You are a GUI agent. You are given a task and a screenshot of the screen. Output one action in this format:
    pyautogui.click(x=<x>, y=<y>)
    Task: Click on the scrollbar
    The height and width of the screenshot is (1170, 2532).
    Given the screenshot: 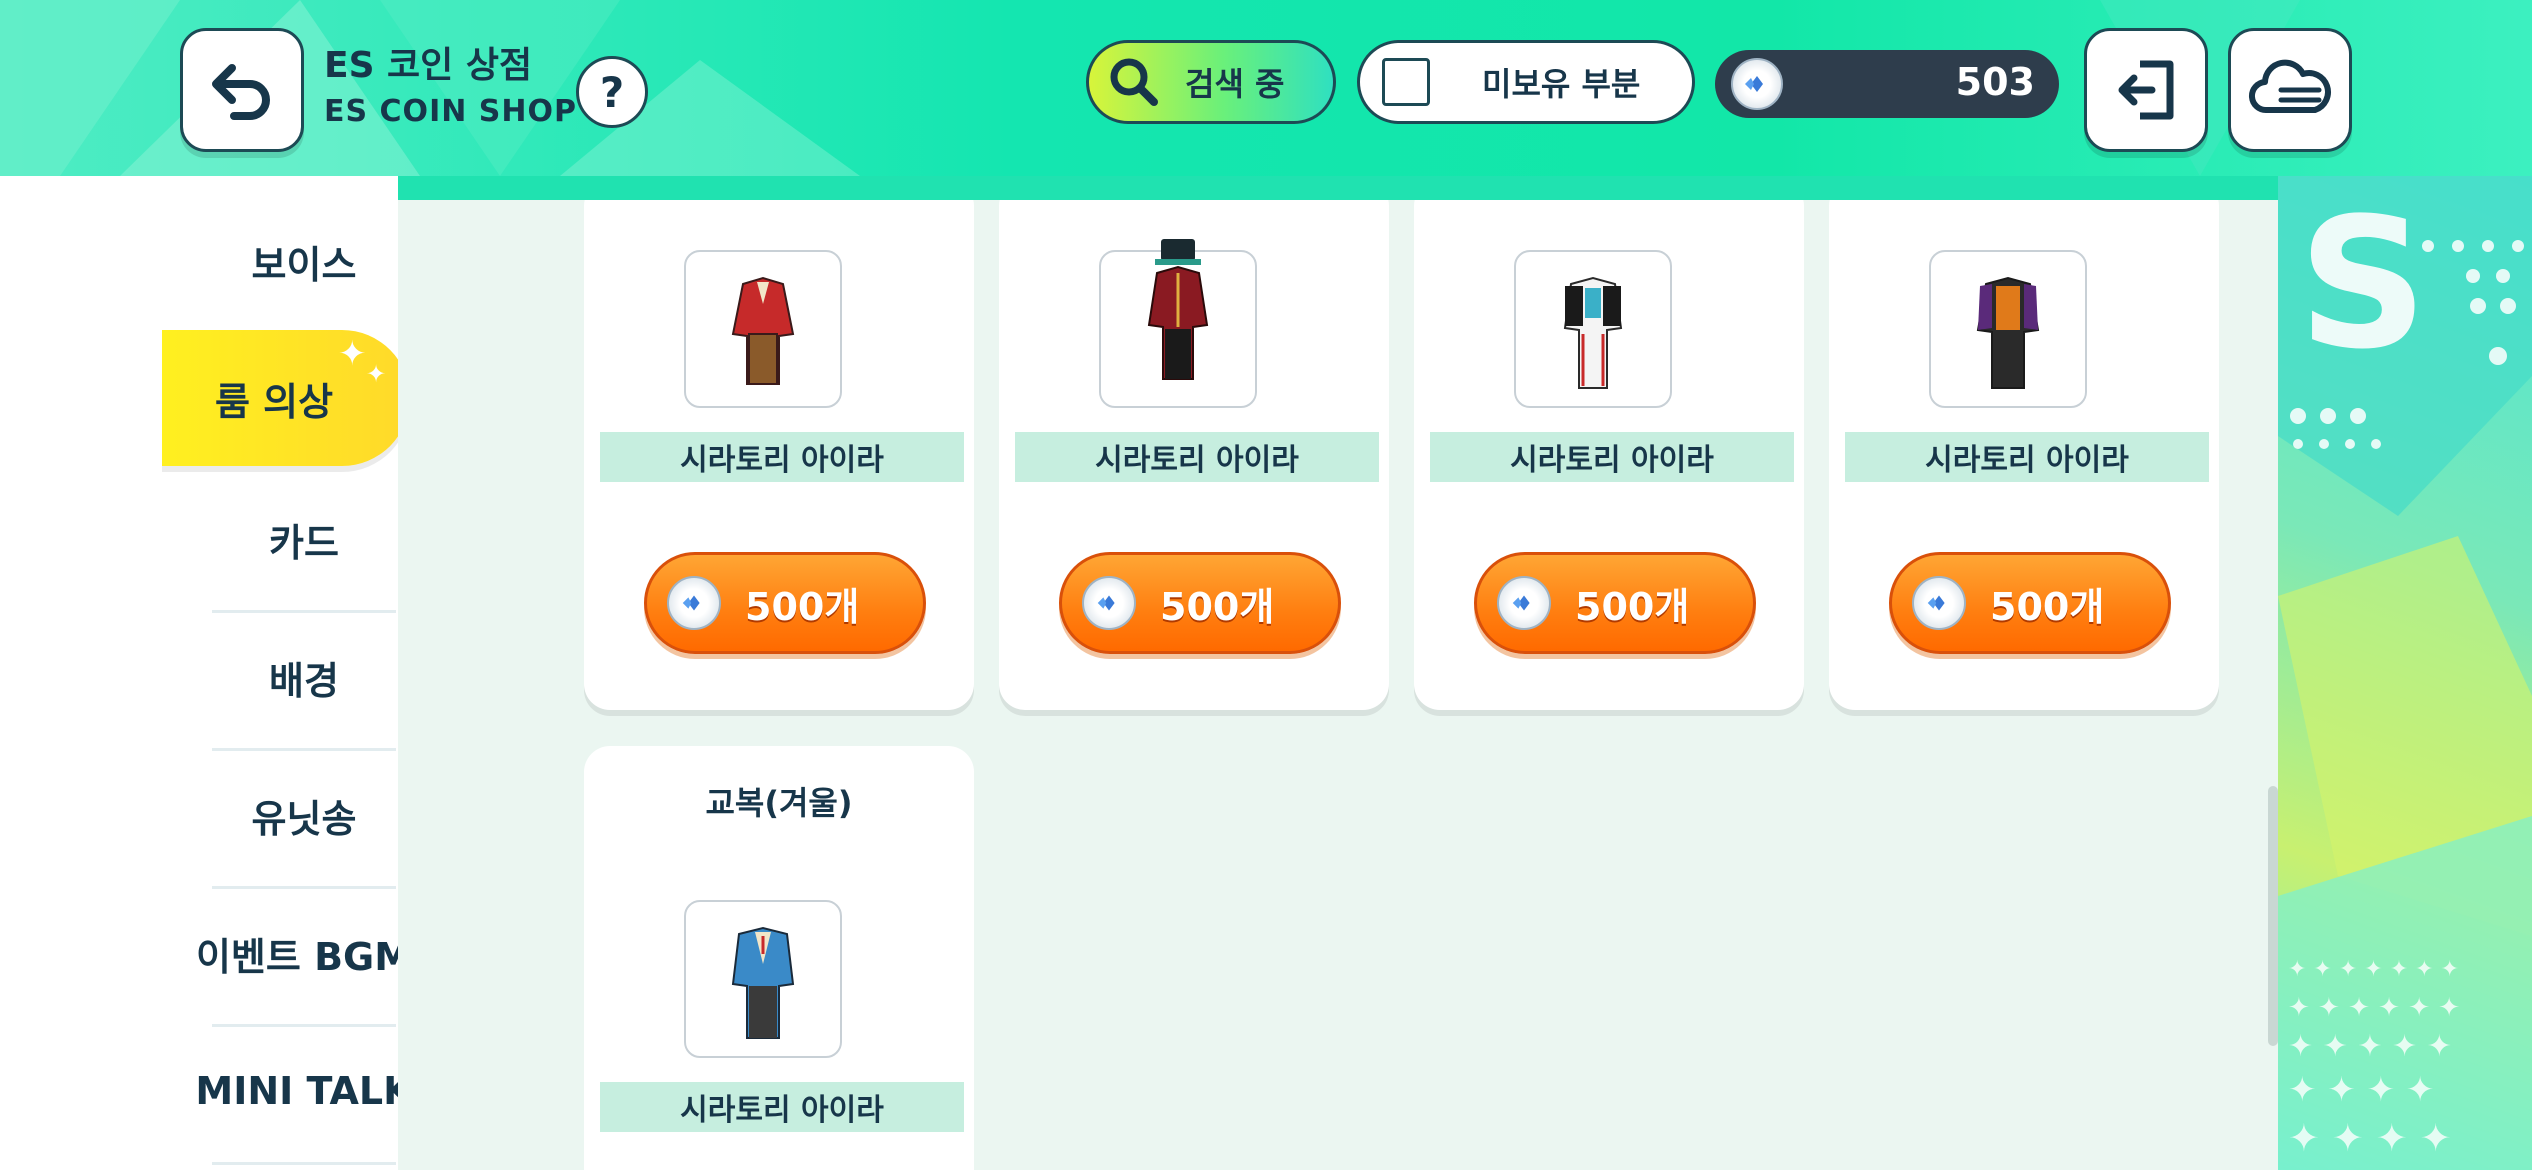 What is the action you would take?
    pyautogui.click(x=2273, y=916)
    